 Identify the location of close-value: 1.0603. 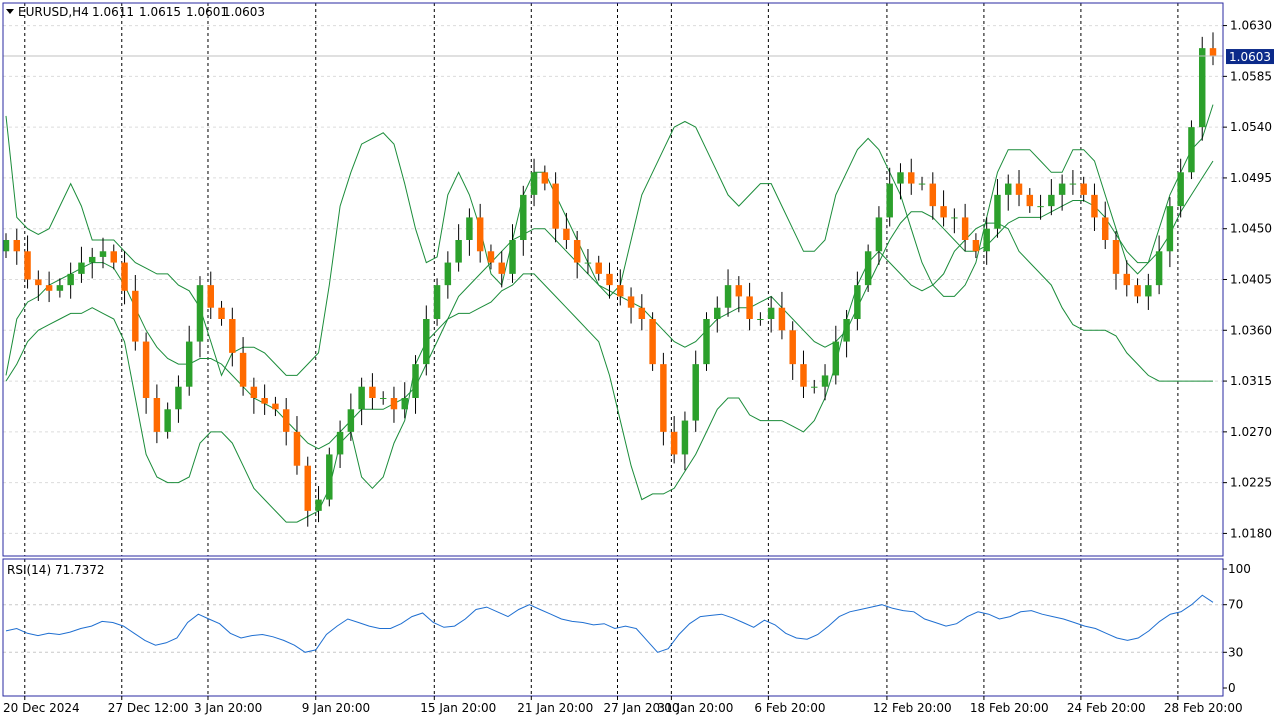
(244, 12).